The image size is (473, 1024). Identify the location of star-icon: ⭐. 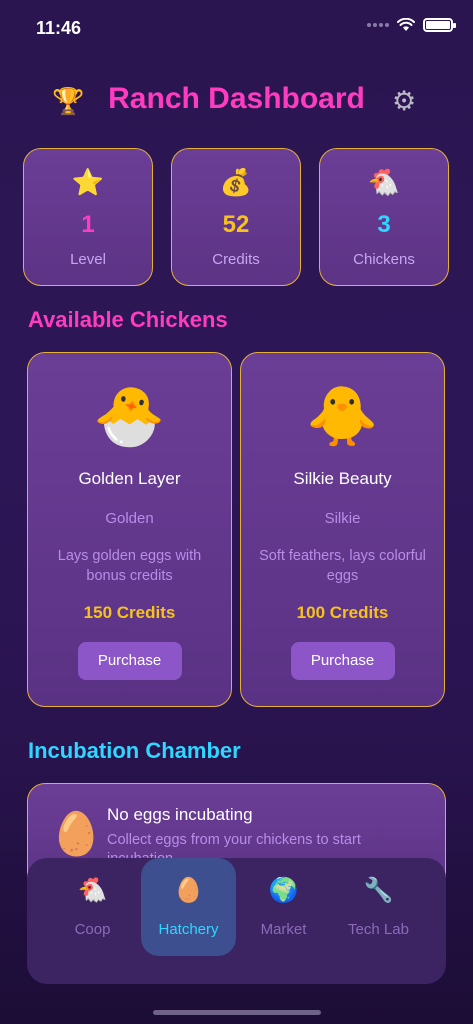
(88, 182).